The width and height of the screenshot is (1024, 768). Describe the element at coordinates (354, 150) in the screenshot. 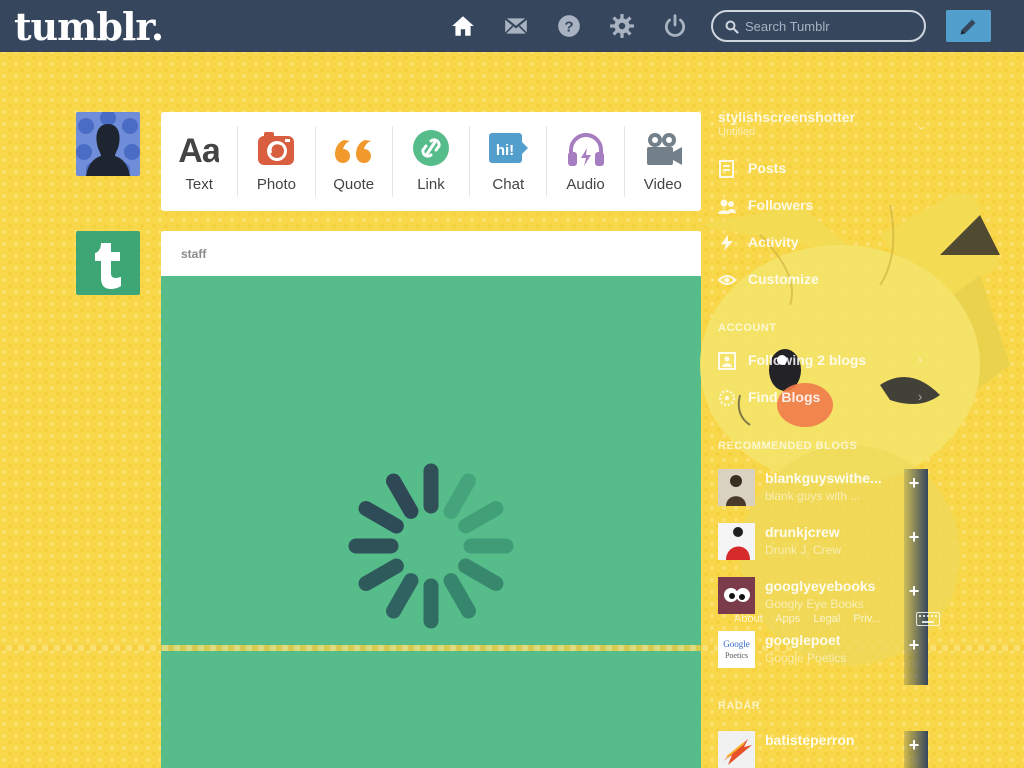

I see `quote-icon` at that location.